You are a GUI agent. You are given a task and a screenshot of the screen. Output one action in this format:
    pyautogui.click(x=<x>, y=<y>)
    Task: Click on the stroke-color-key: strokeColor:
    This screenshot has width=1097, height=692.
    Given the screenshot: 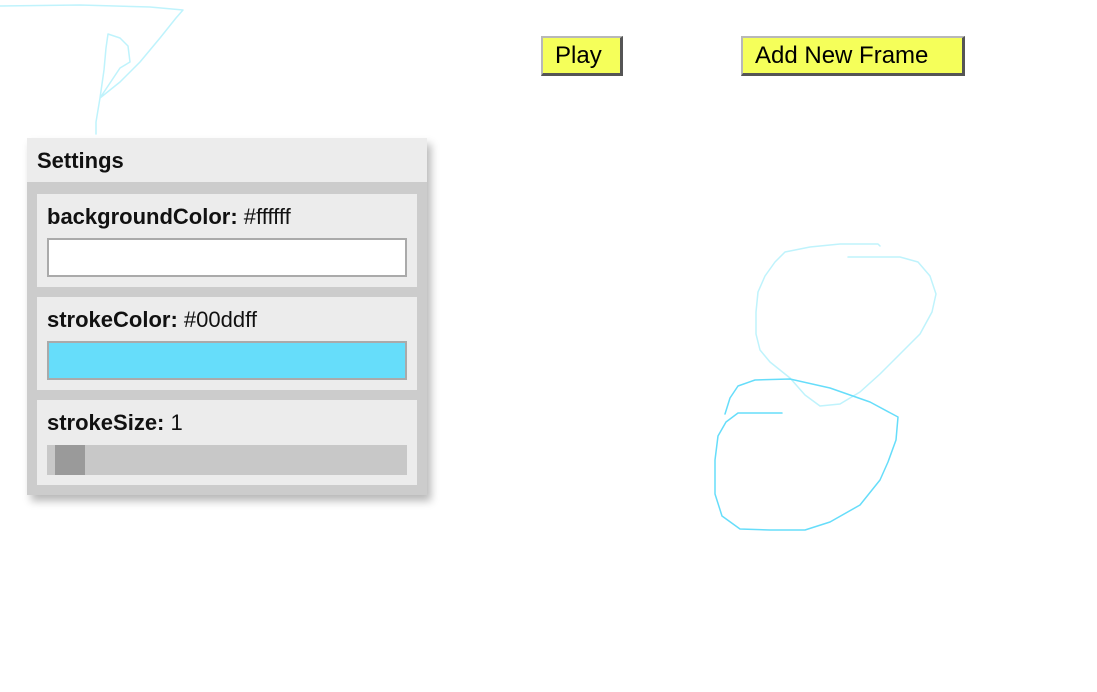 What is the action you would take?
    pyautogui.click(x=112, y=319)
    